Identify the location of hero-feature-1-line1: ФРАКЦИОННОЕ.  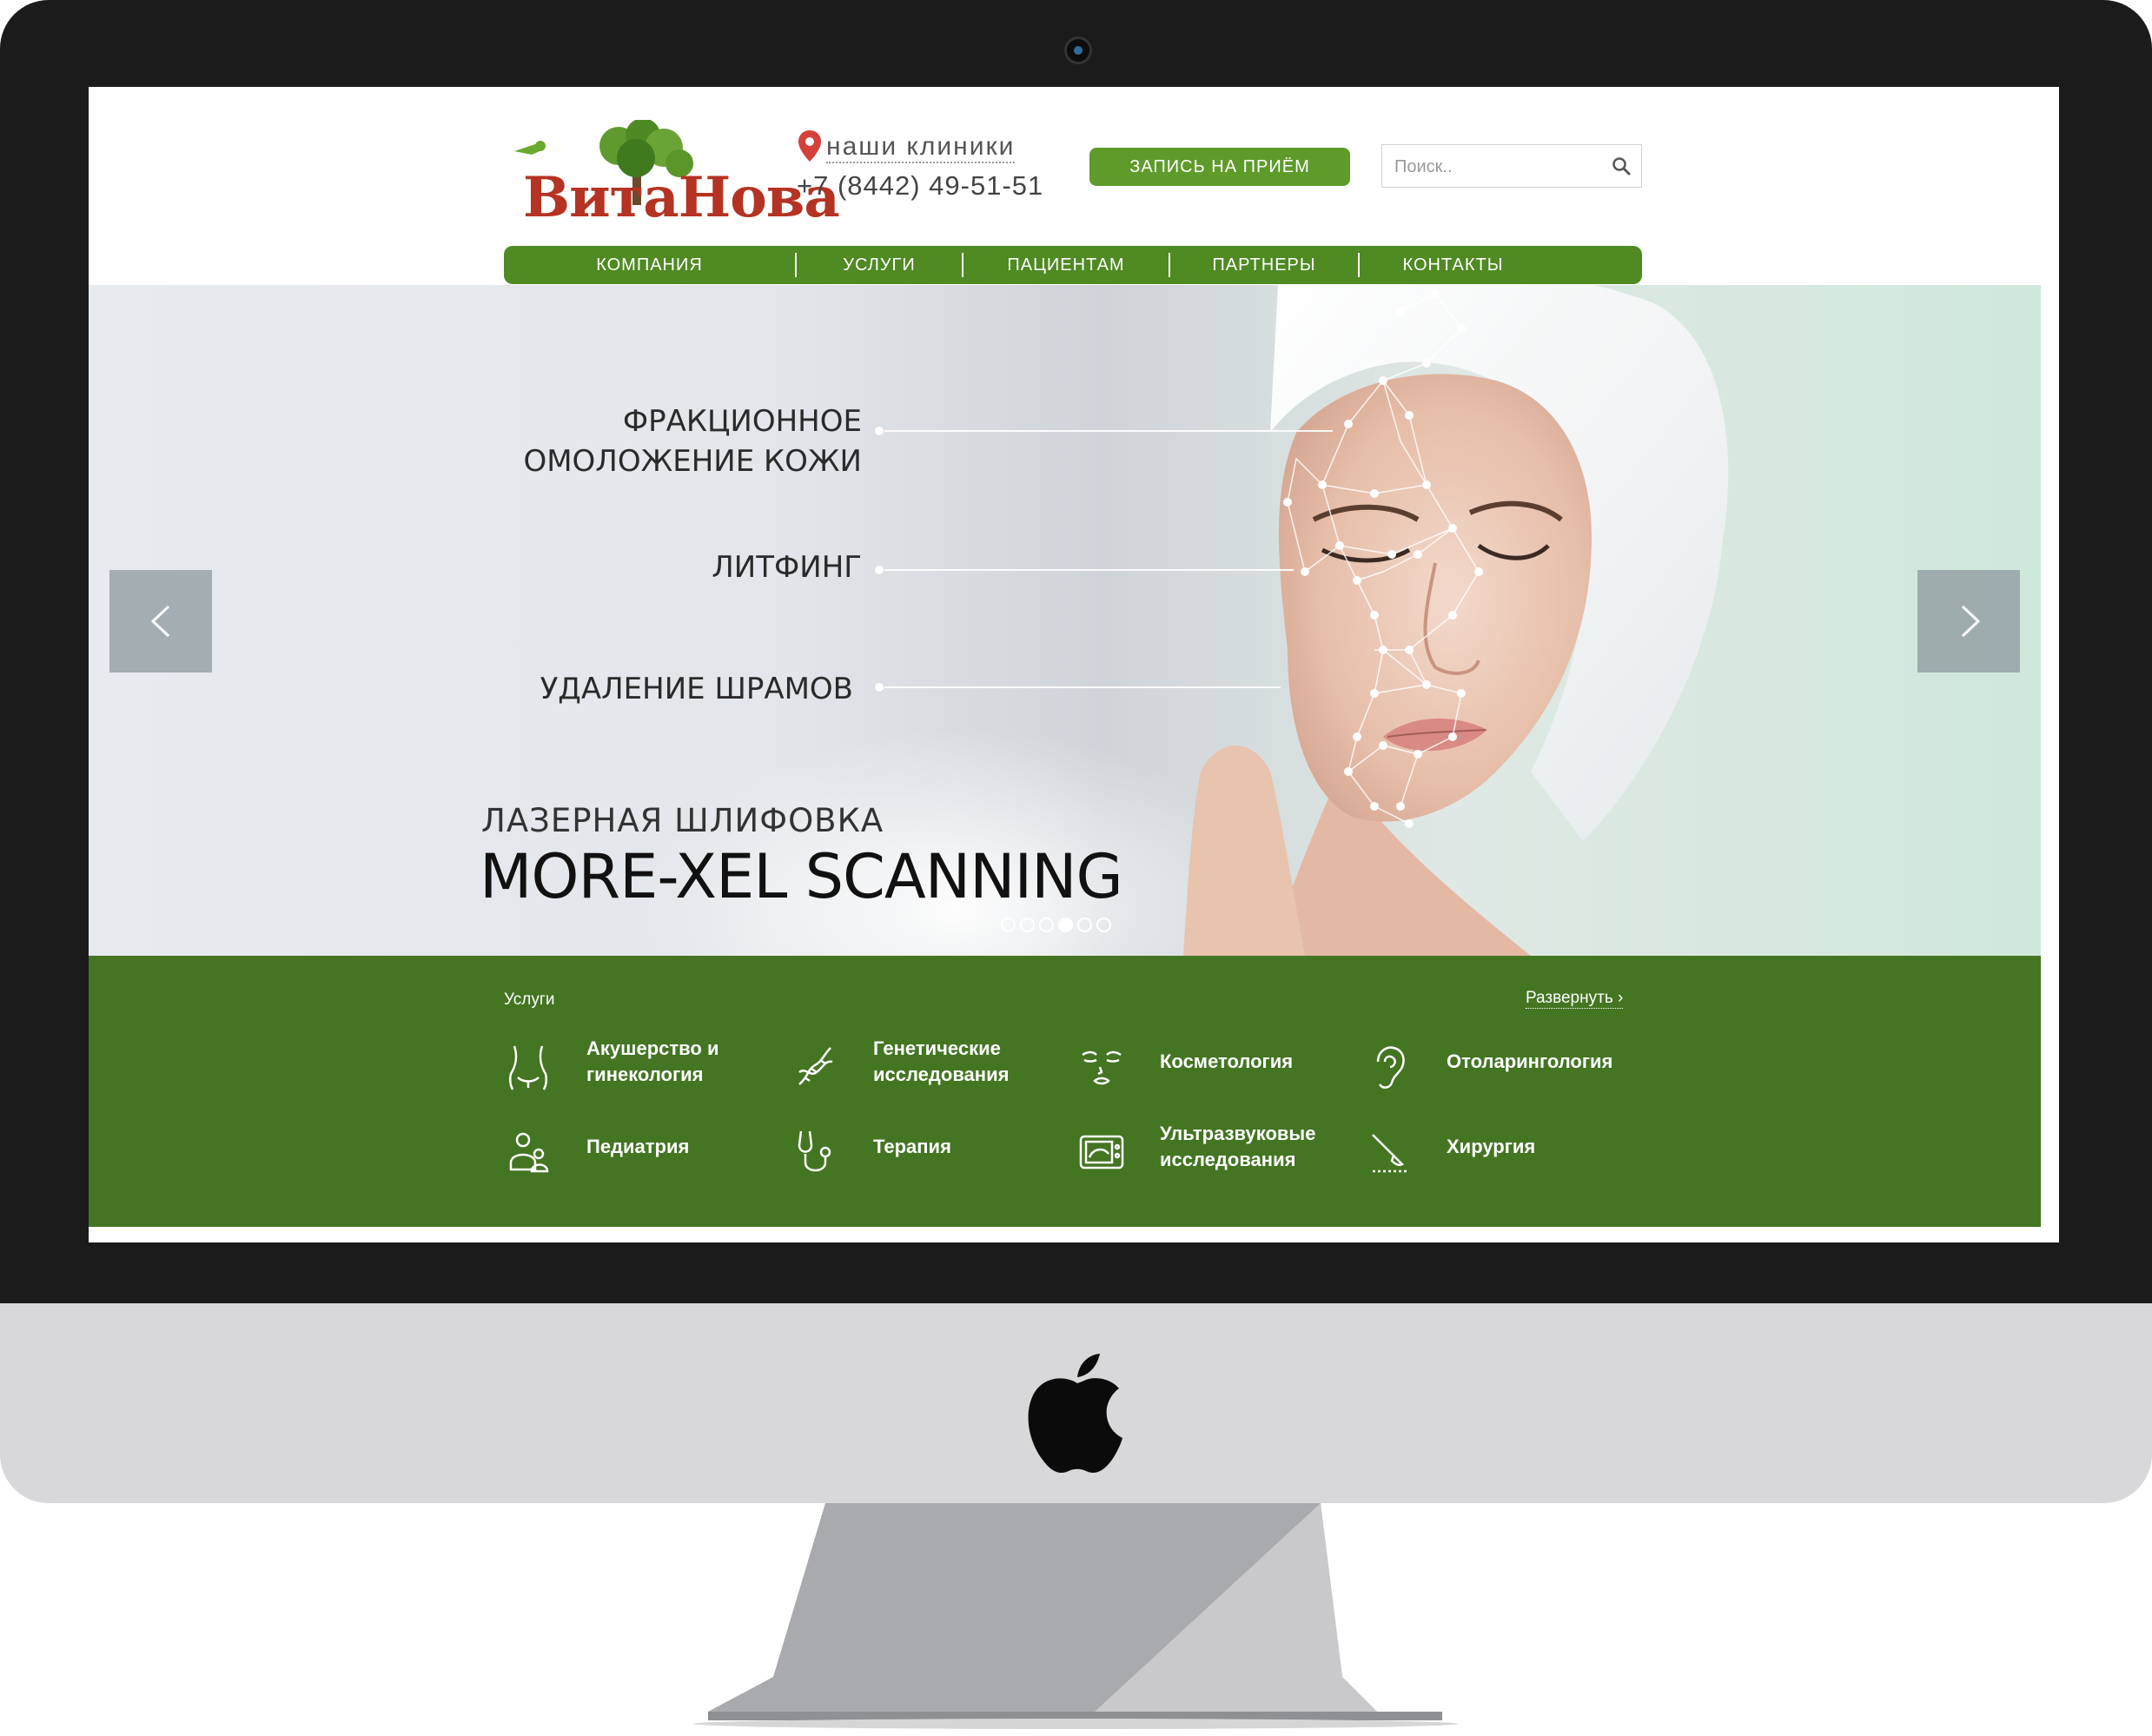
(742, 421).